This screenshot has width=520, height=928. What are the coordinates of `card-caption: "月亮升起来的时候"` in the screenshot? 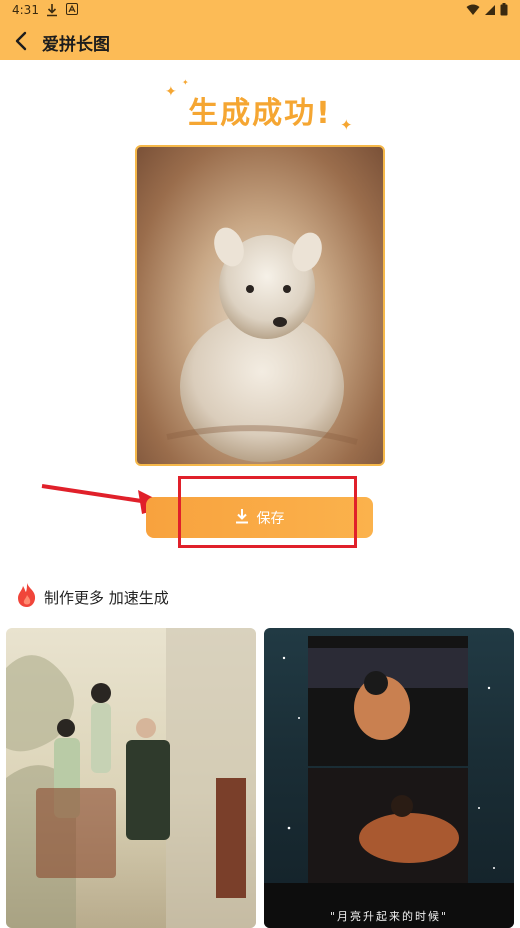 It's located at (389, 916).